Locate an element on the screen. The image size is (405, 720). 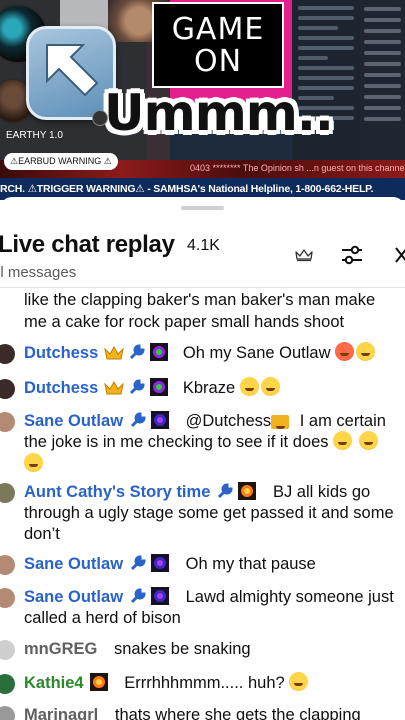
chat-filter-label: ll messages is located at coordinates (38, 272).